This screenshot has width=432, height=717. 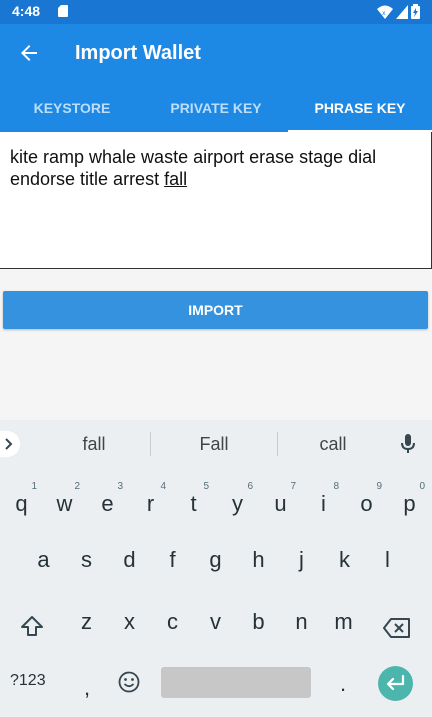 I want to click on key-v: v, so click(x=215, y=622).